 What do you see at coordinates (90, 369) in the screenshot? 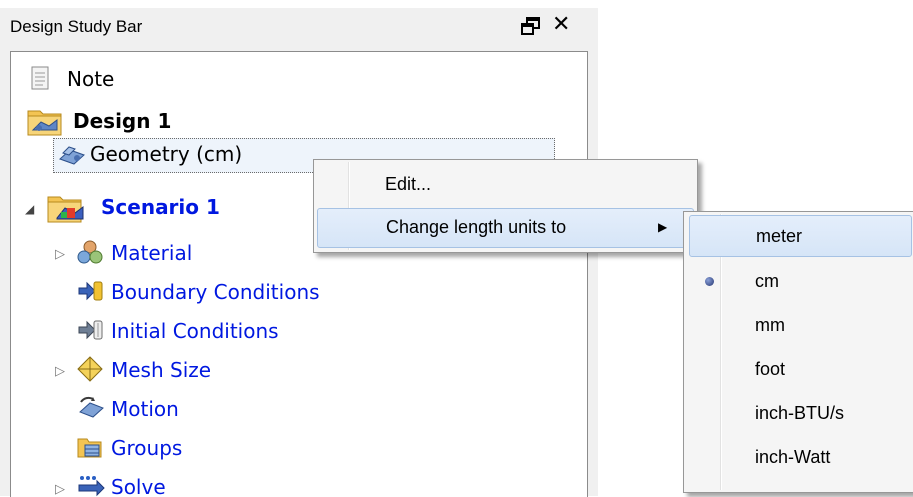
I see `mesh-size-icon` at bounding box center [90, 369].